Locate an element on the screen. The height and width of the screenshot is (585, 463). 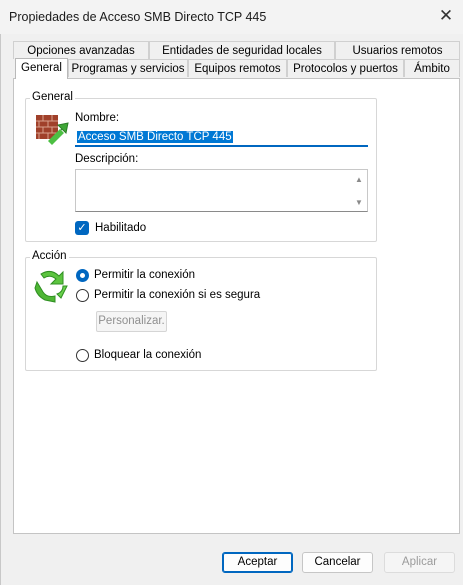
cancel-button: Cancelar is located at coordinates (337, 562).